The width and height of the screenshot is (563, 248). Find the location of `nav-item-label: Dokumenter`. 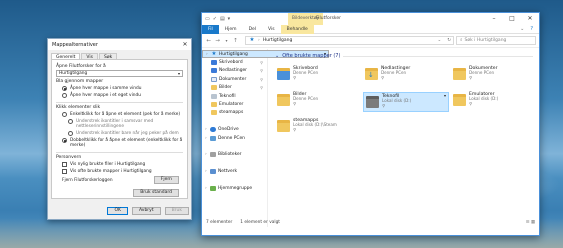

nav-item-label: Dokumenter is located at coordinates (233, 79).